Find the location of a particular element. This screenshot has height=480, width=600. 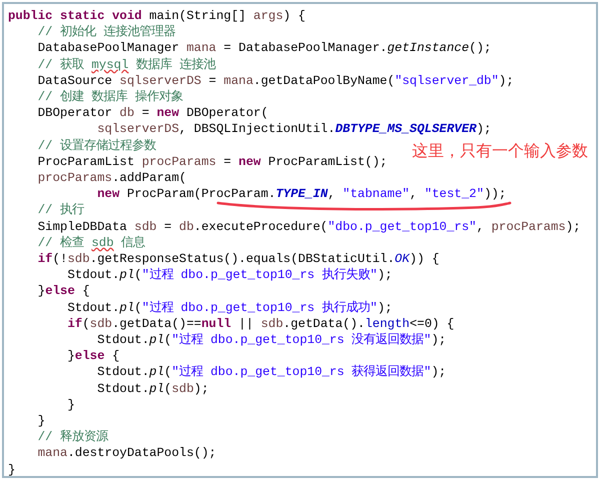

code-line: Stdout.pl(sdb); is located at coordinates (152, 388).